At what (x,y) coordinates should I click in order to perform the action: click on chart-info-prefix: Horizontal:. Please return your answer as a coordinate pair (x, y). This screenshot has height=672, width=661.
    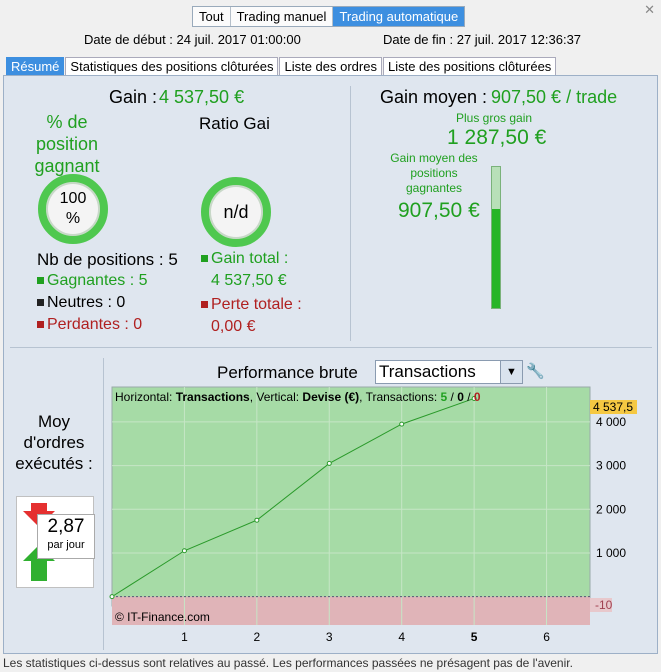
    Looking at the image, I should click on (145, 397).